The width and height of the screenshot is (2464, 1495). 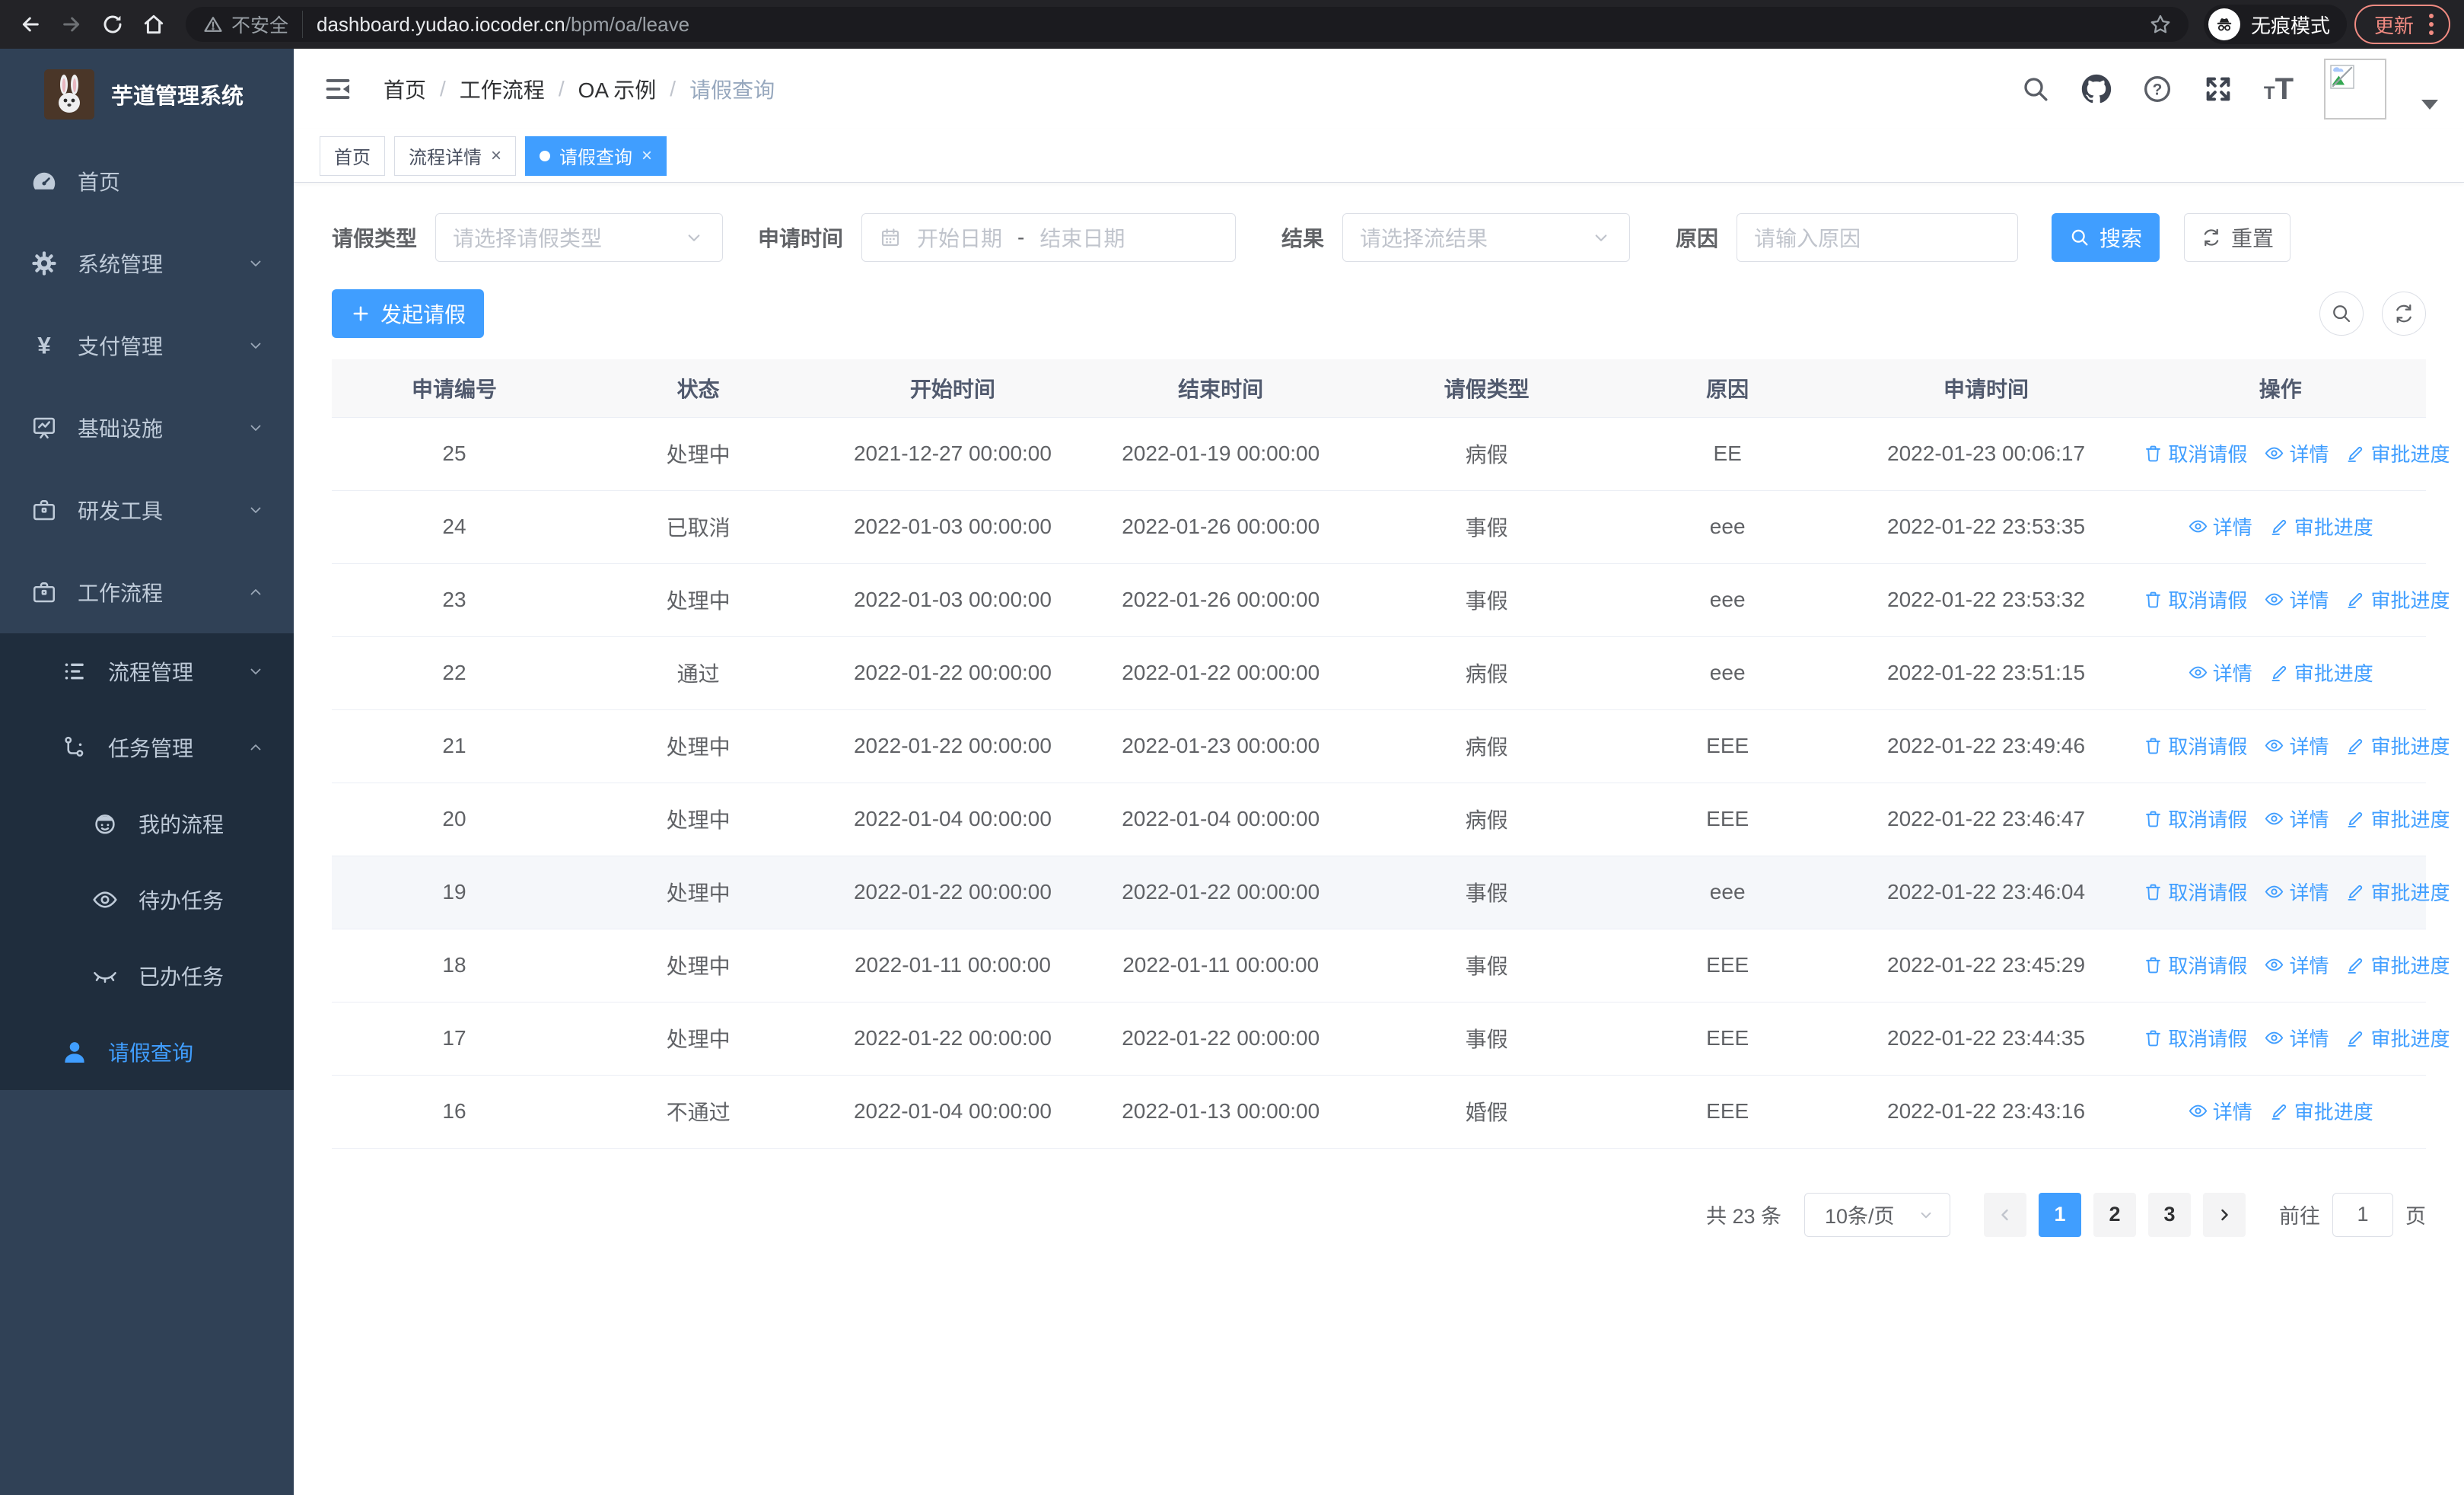 What do you see at coordinates (2279, 90) in the screenshot?
I see `font-size-icon: TT` at bounding box center [2279, 90].